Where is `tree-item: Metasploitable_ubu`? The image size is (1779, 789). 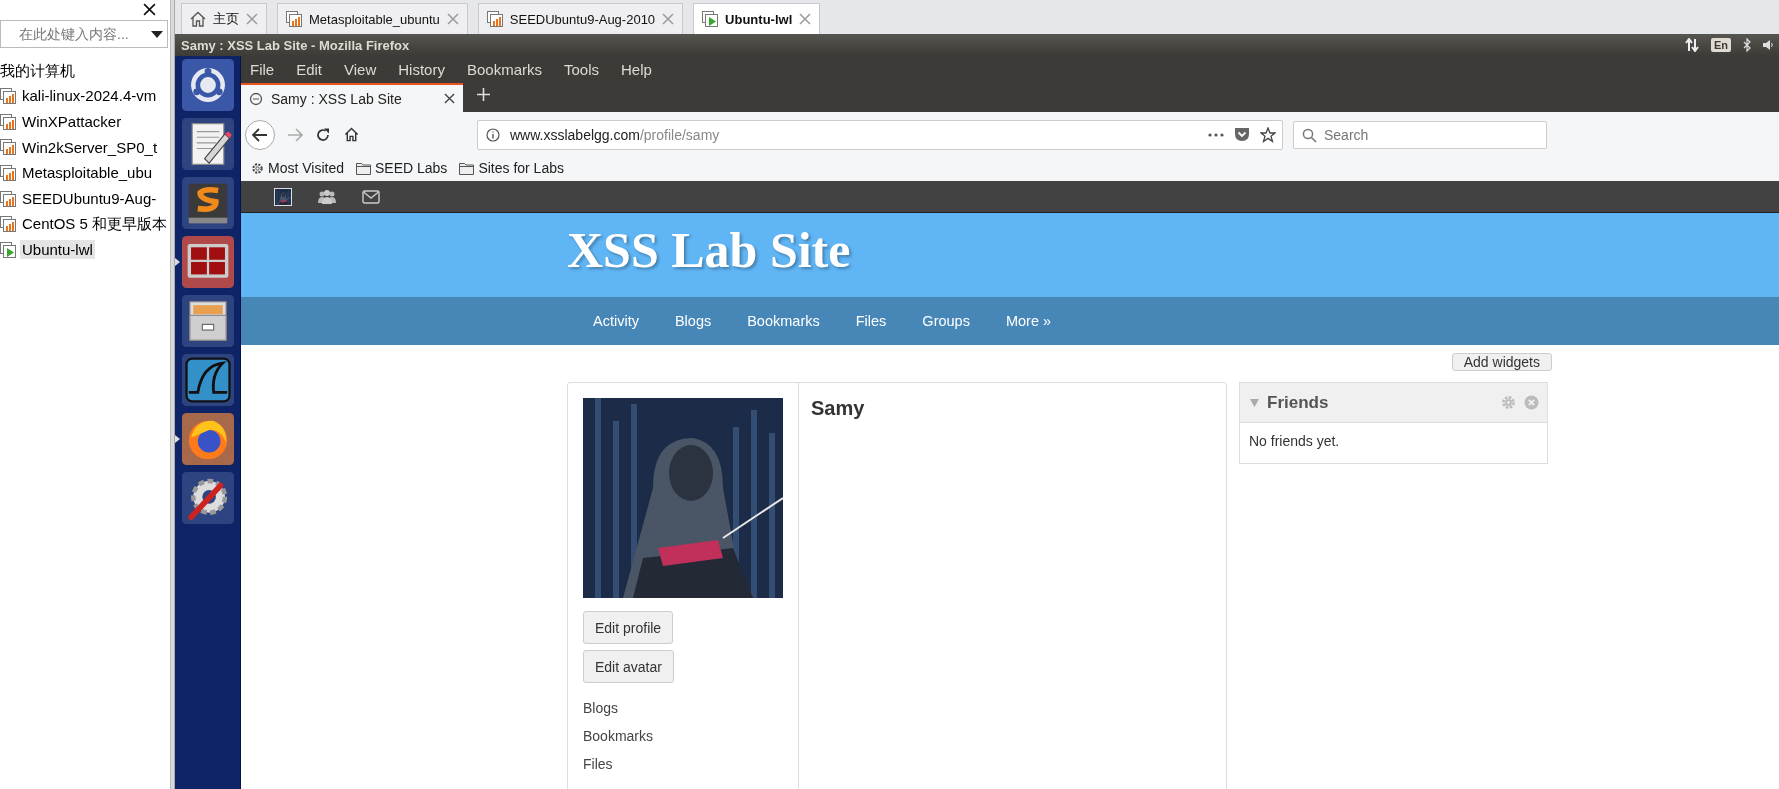
tree-item: Metasploitable_ubu is located at coordinates (87, 173).